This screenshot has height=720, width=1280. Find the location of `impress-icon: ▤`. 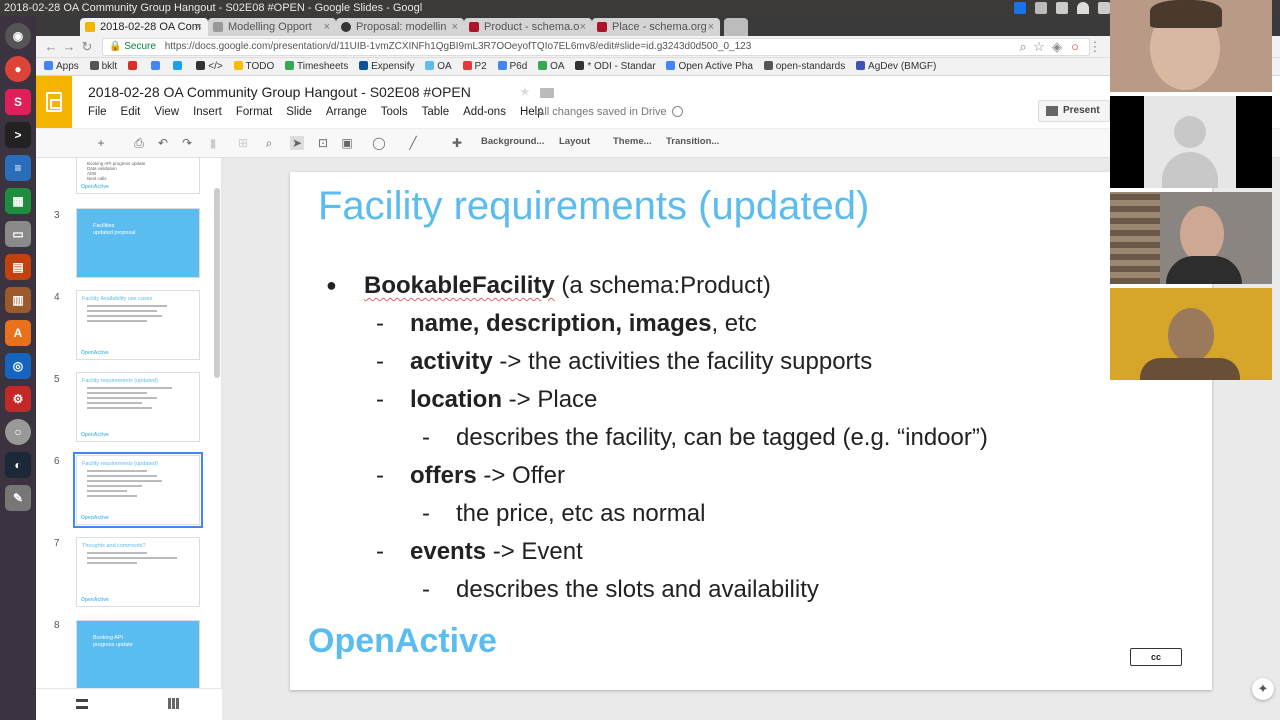

impress-icon: ▤ is located at coordinates (18, 267).